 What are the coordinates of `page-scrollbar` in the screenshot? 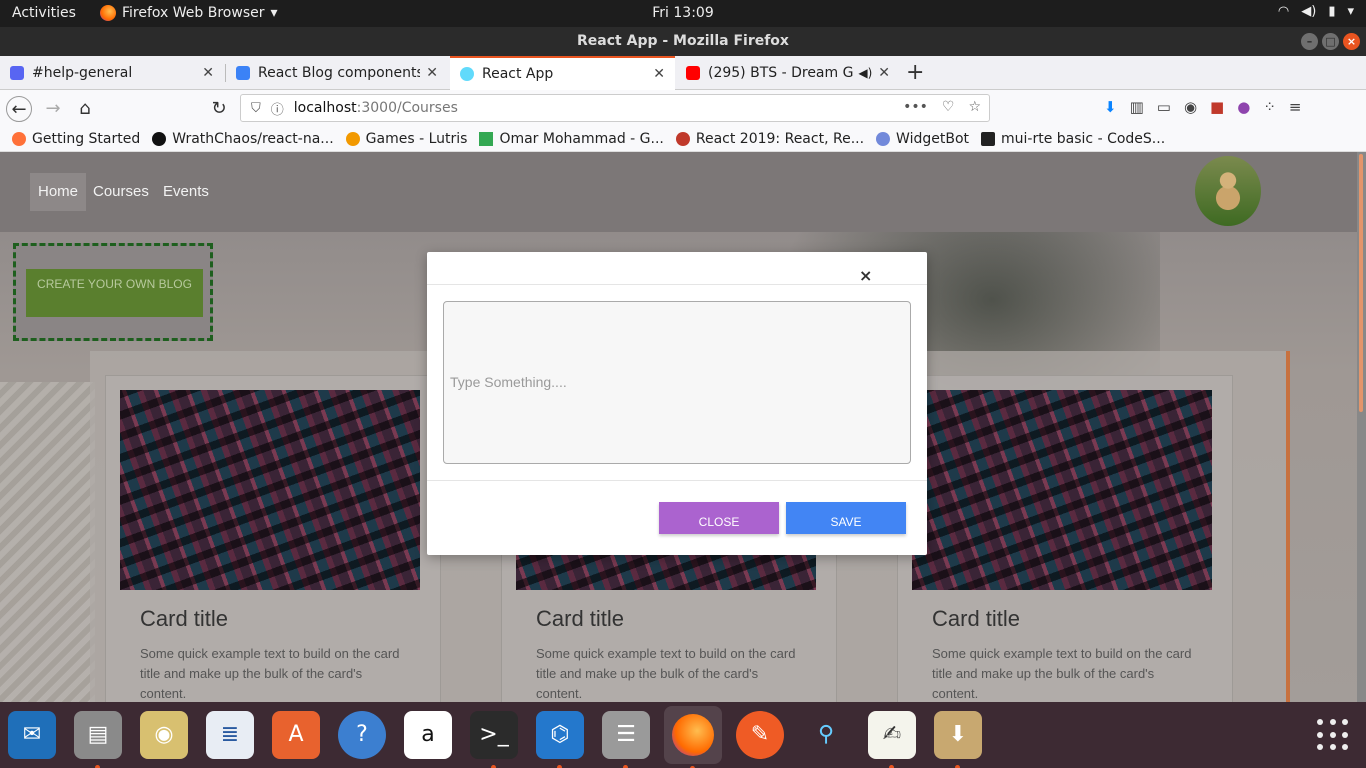 It's located at (1361, 427).